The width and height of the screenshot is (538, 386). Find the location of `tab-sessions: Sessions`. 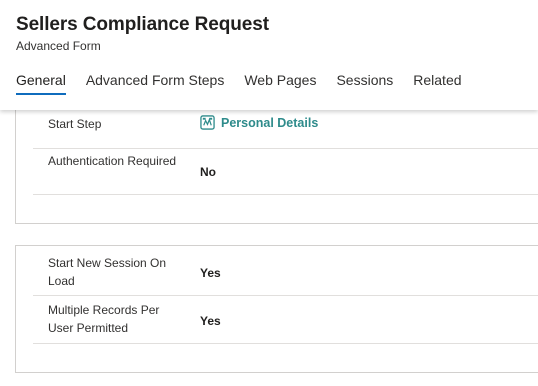

tab-sessions: Sessions is located at coordinates (364, 84).